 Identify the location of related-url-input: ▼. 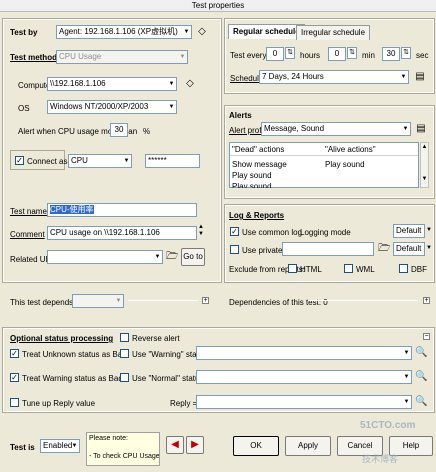
(105, 257).